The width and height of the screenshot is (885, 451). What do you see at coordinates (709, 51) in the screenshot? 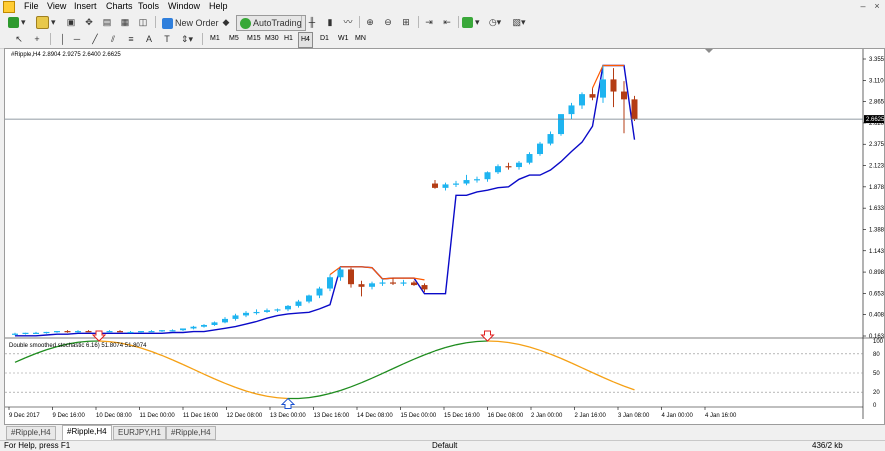
I see `chart-shift-marker` at bounding box center [709, 51].